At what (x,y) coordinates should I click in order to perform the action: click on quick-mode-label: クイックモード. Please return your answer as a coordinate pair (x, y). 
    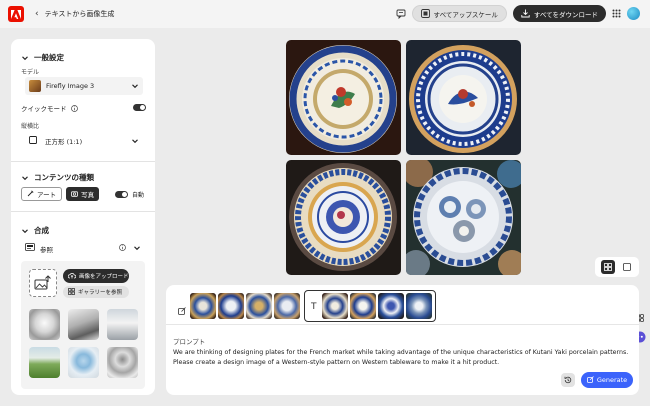
    Looking at the image, I should click on (44, 109).